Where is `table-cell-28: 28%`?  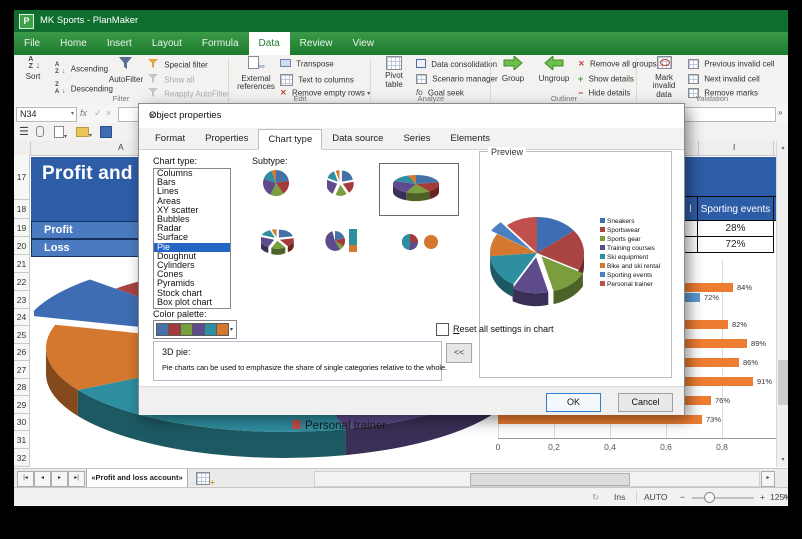 table-cell-28: 28% is located at coordinates (735, 228).